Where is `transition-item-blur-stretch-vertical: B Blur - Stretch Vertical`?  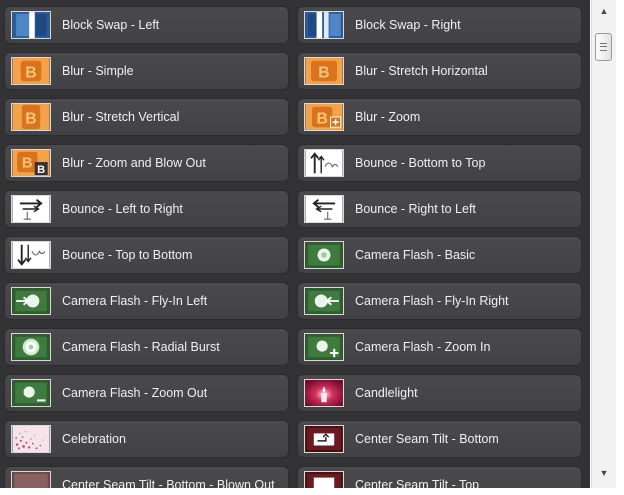 transition-item-blur-stretch-vertical: B Blur - Stretch Vertical is located at coordinates (146, 117).